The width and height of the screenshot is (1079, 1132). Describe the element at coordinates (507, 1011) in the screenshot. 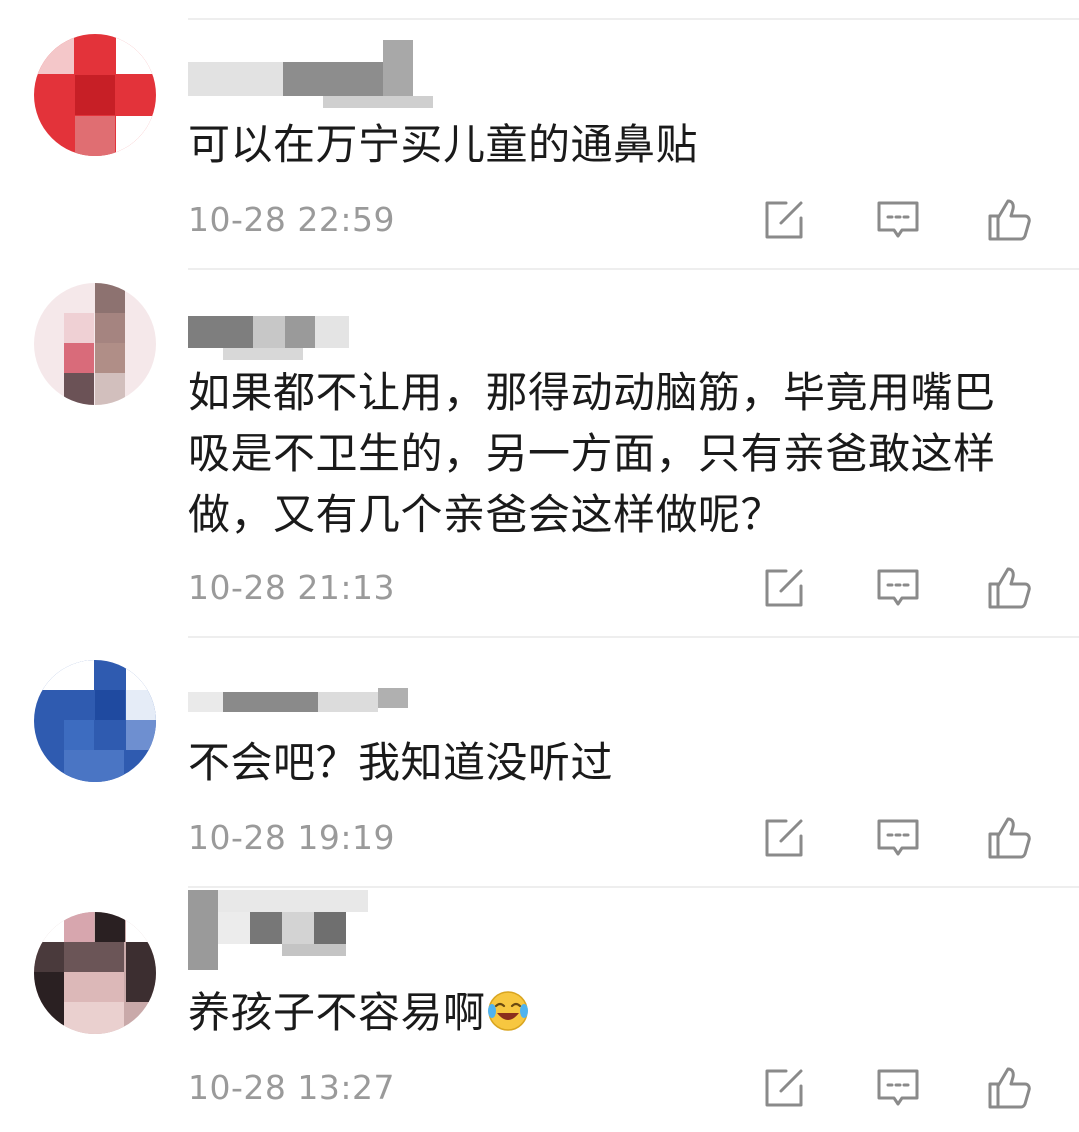

I see `crying-laughing-emoji` at that location.